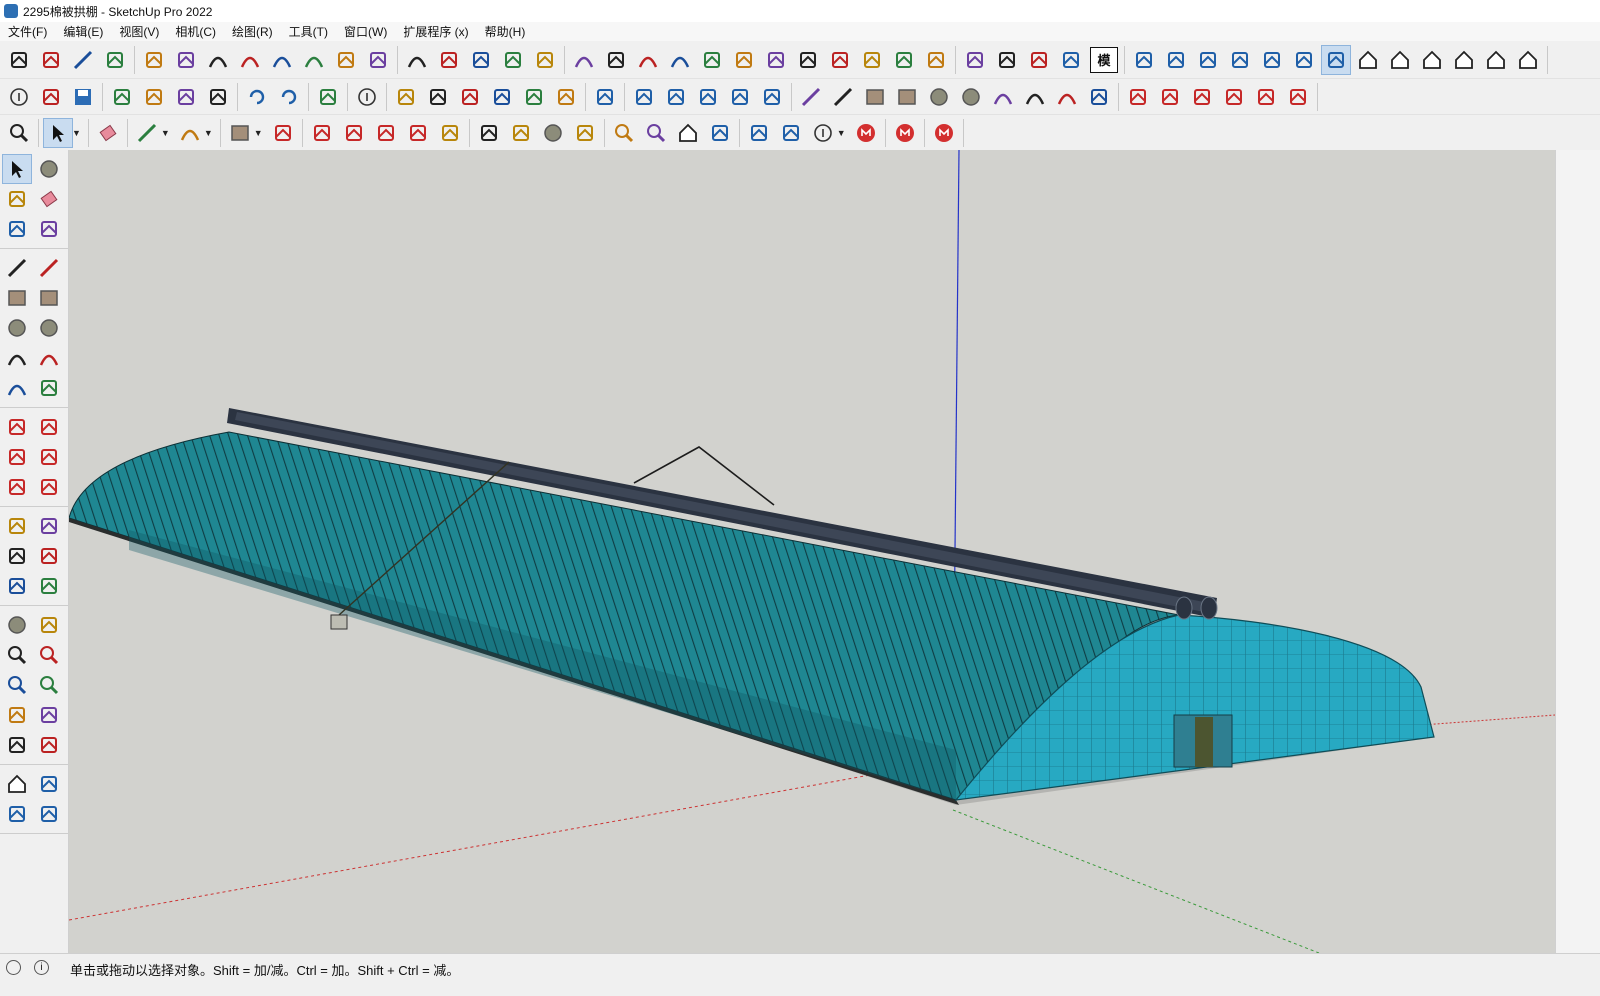 The width and height of the screenshot is (1600, 996). What do you see at coordinates (1039, 60) in the screenshot?
I see `env-button` at bounding box center [1039, 60].